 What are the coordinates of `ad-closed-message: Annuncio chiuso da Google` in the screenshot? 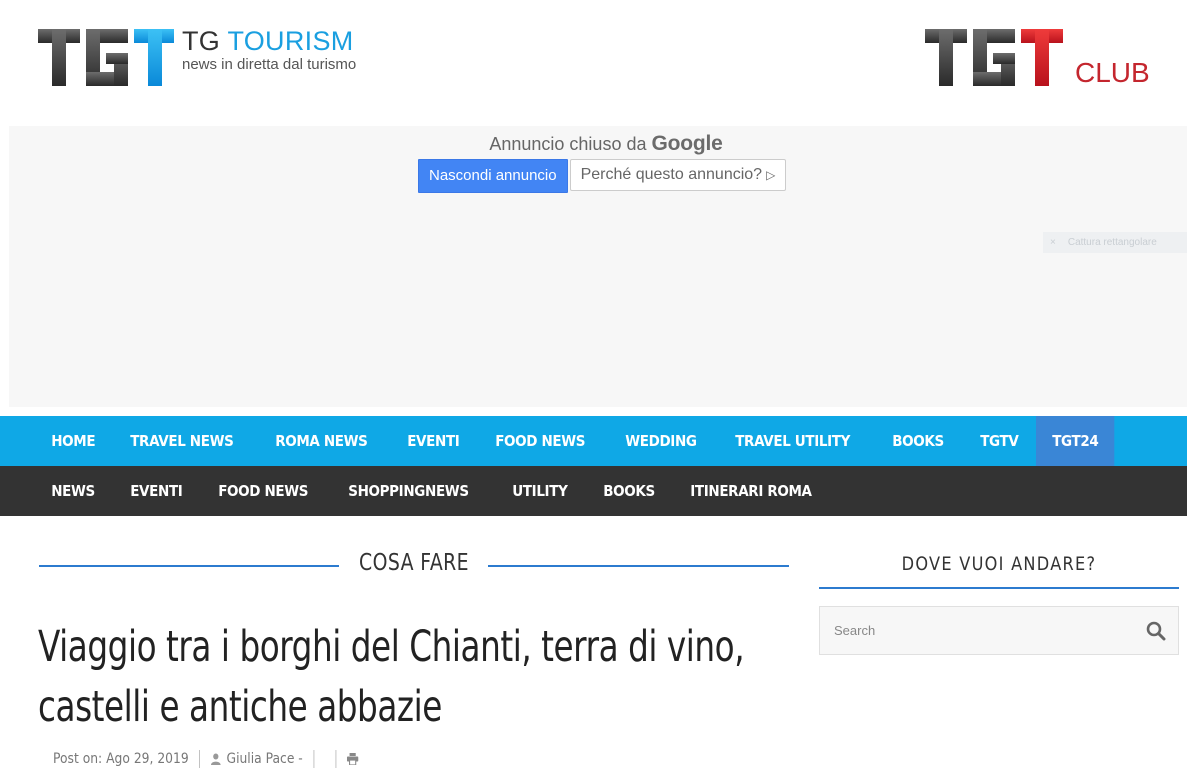 It's located at (598, 144).